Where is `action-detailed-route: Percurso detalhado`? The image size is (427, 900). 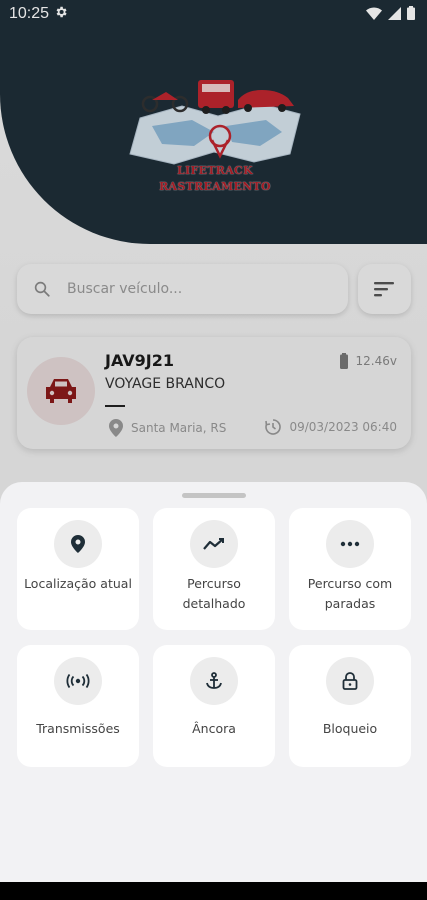 action-detailed-route: Percurso detalhado is located at coordinates (214, 569).